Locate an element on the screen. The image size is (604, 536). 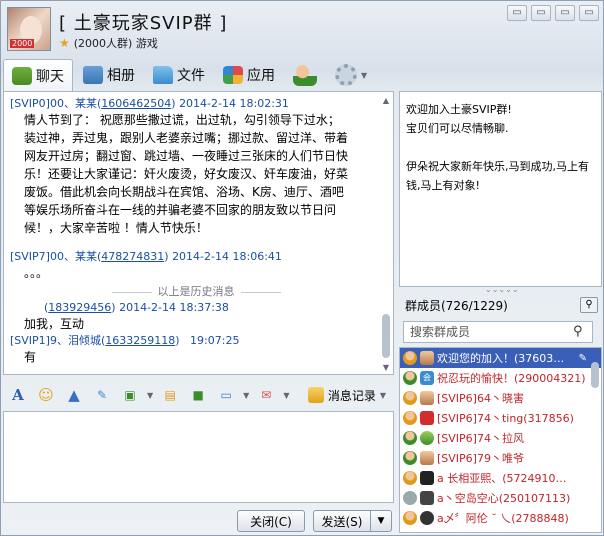
member-item: a乄〞阿伦 ˘ 乀(2788848) is located at coordinates (500, 518).